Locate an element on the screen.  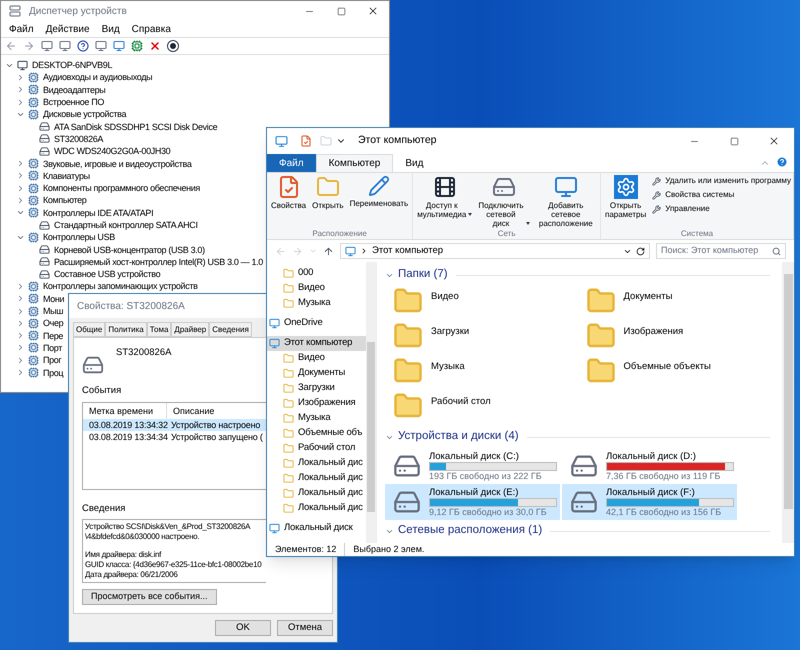
tree-item: Мыш is located at coordinates (53, 311).